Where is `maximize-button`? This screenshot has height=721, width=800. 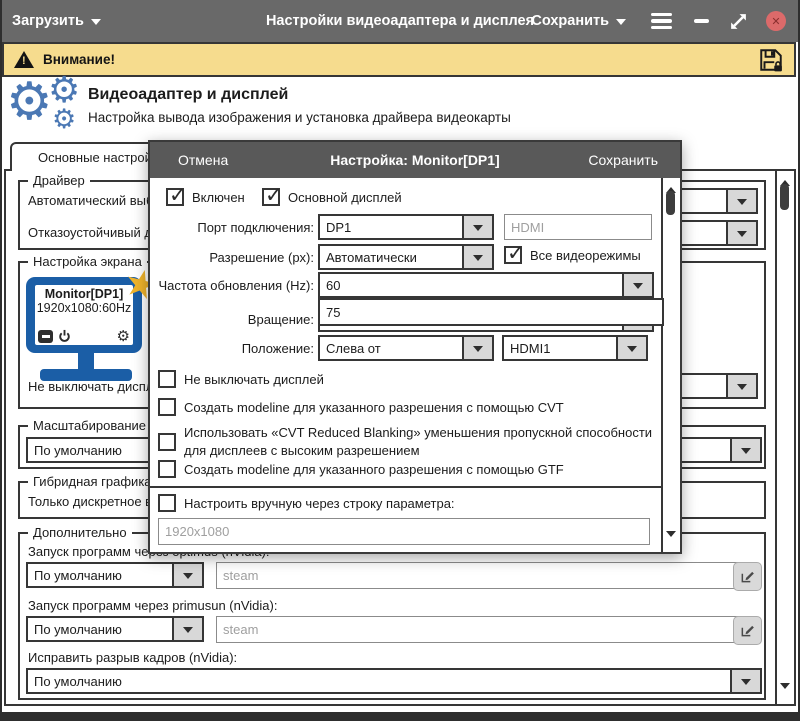 maximize-button is located at coordinates (738, 21).